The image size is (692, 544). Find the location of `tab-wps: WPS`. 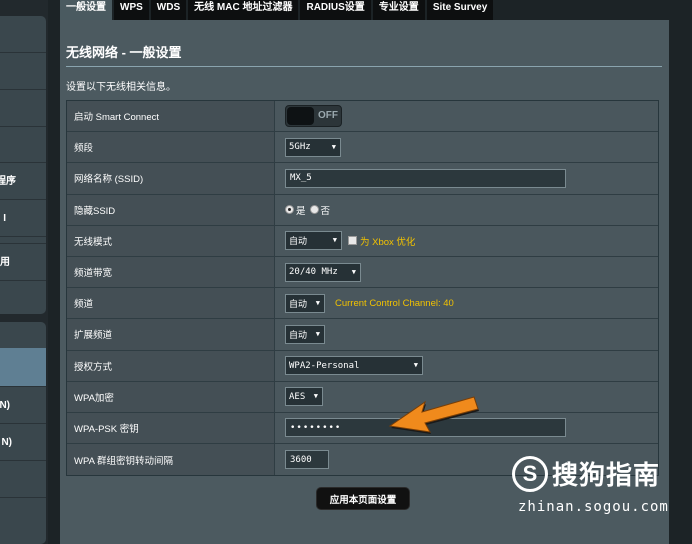

tab-wps: WPS is located at coordinates (131, 10).